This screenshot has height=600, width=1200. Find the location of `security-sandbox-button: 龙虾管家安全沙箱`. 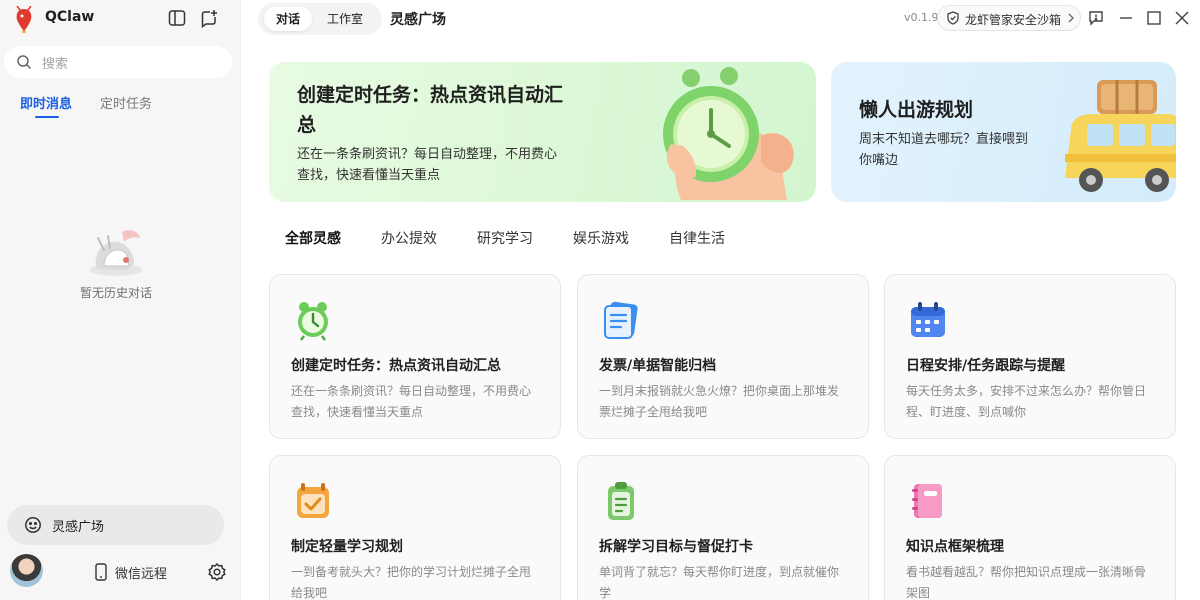

security-sandbox-button: 龙虾管家安全沙箱 is located at coordinates (1009, 18).